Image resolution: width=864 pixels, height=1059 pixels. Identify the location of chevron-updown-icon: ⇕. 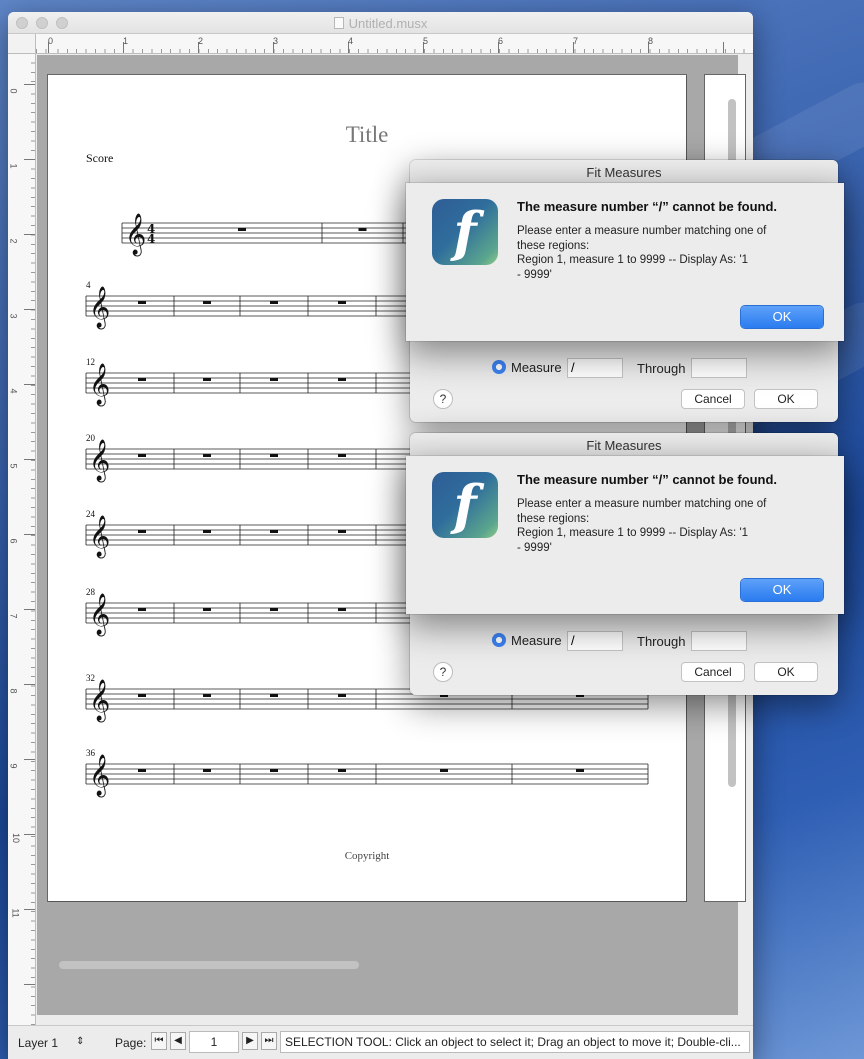
(80, 1041).